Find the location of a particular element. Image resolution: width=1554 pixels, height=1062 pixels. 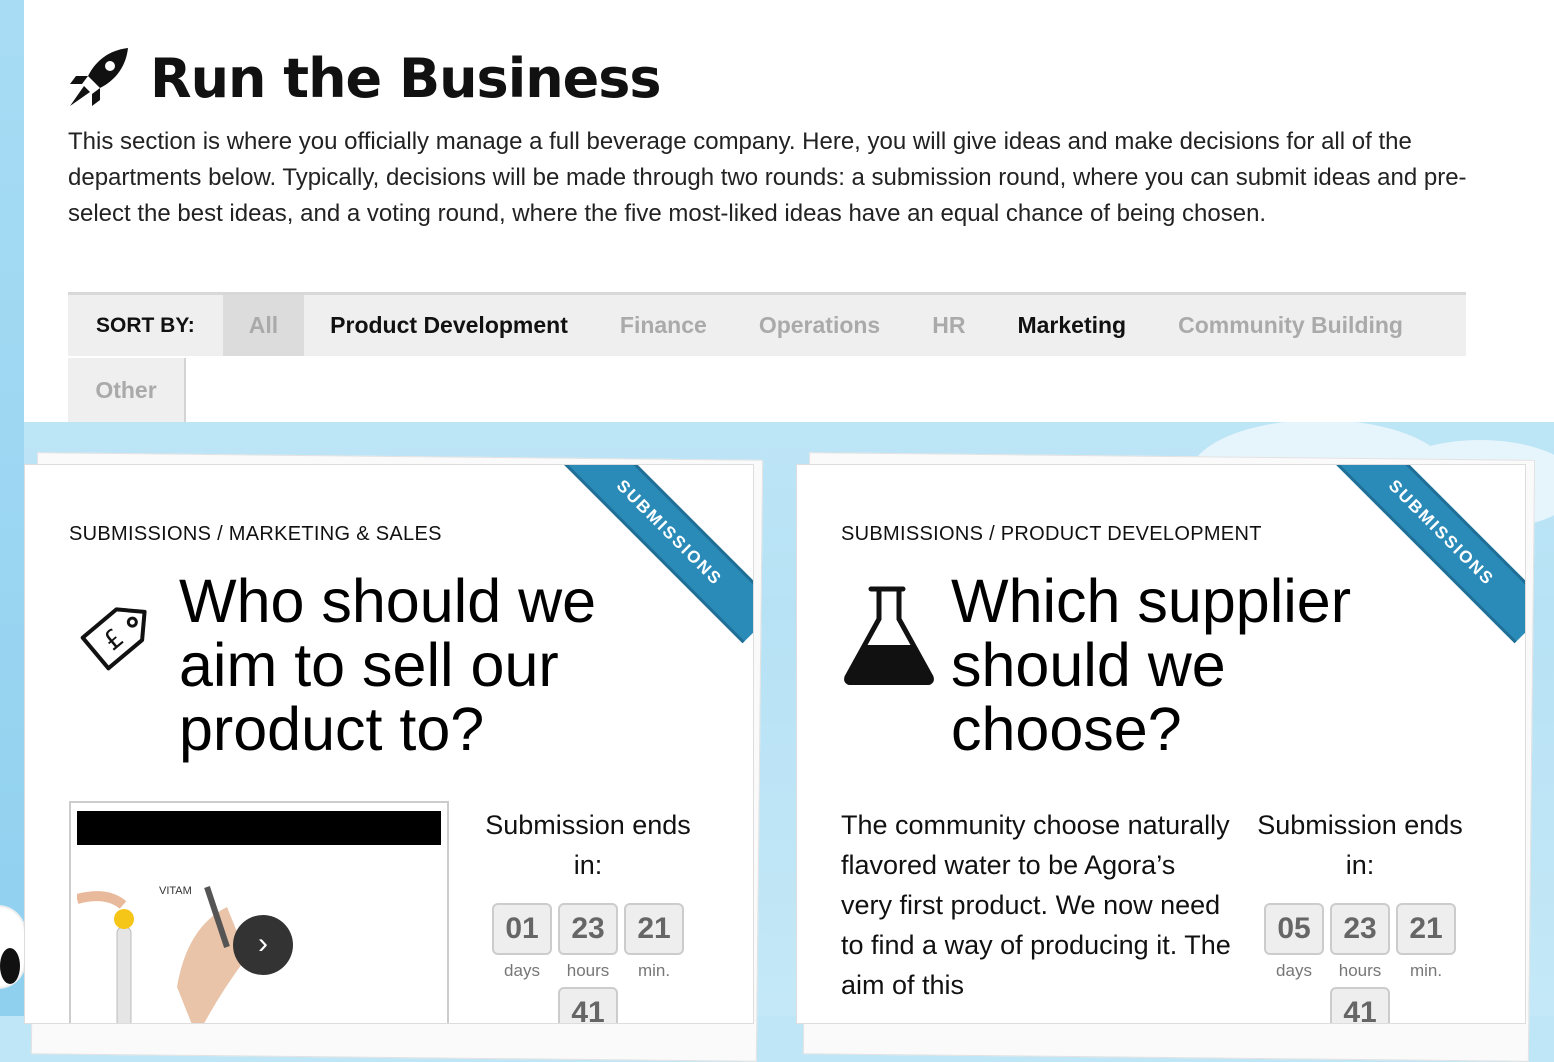

rocket-icon is located at coordinates (98, 78).